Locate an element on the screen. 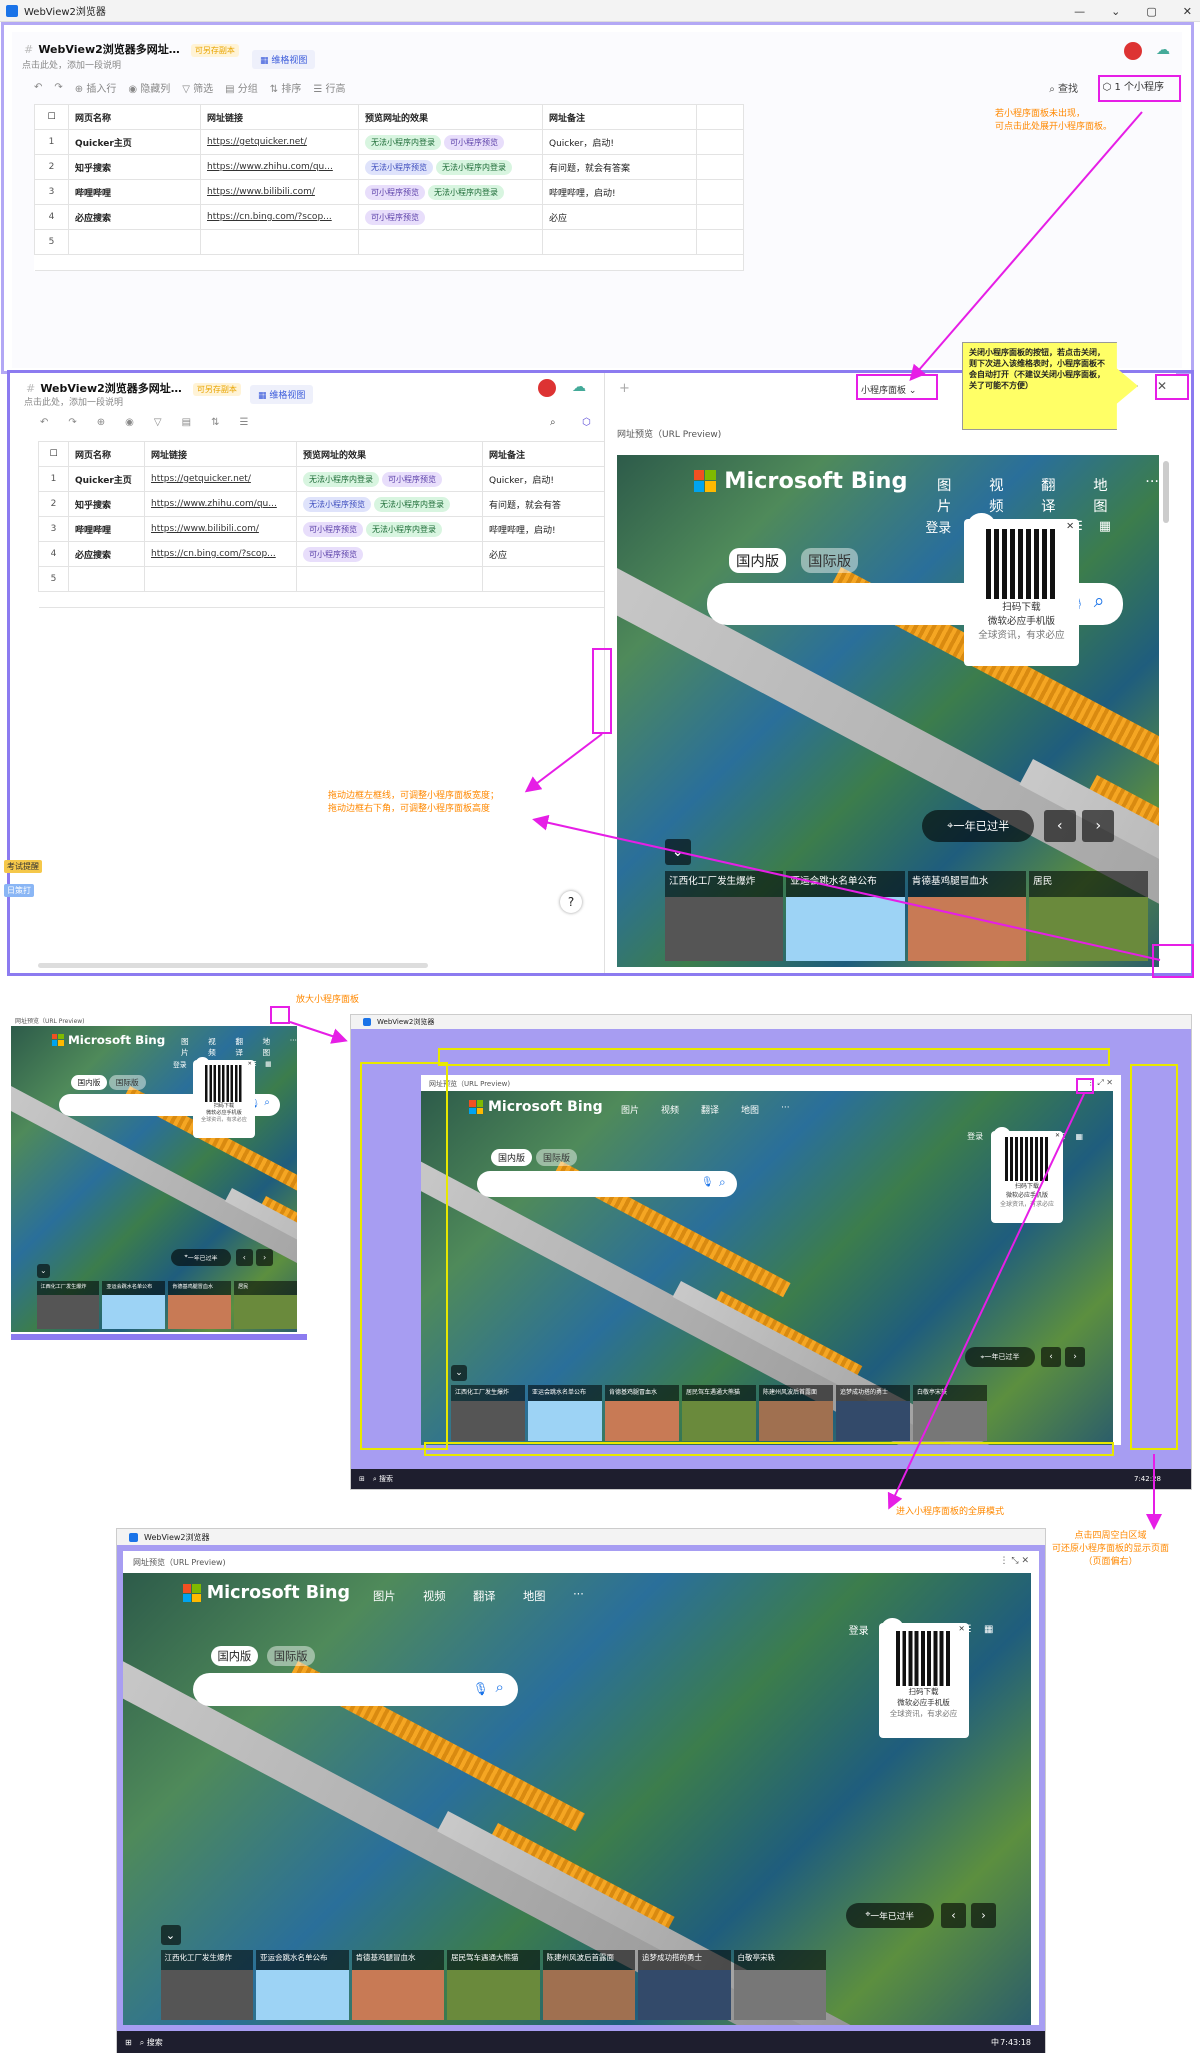 This screenshot has height=2053, width=1200. row-height-button: ☰ 行高 is located at coordinates (329, 87).